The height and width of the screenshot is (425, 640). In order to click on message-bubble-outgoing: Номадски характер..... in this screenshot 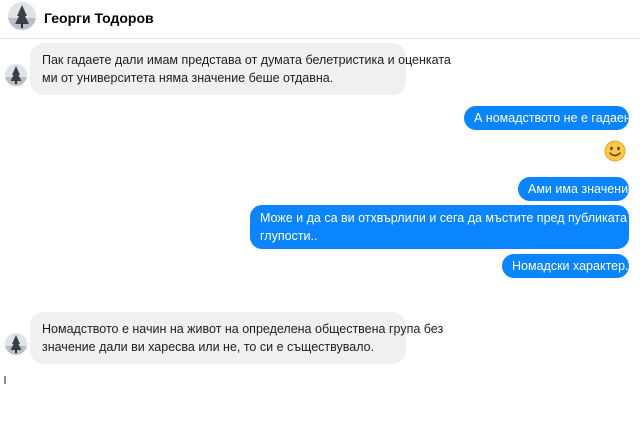, I will do `click(571, 266)`.